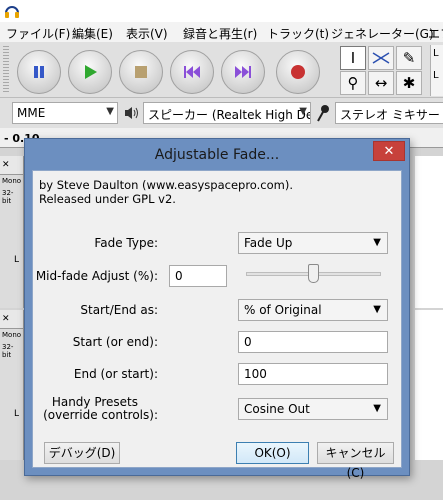 This screenshot has height=500, width=443. I want to click on mid-fade-label: Mid-fade Adjust (%):, so click(96, 276).